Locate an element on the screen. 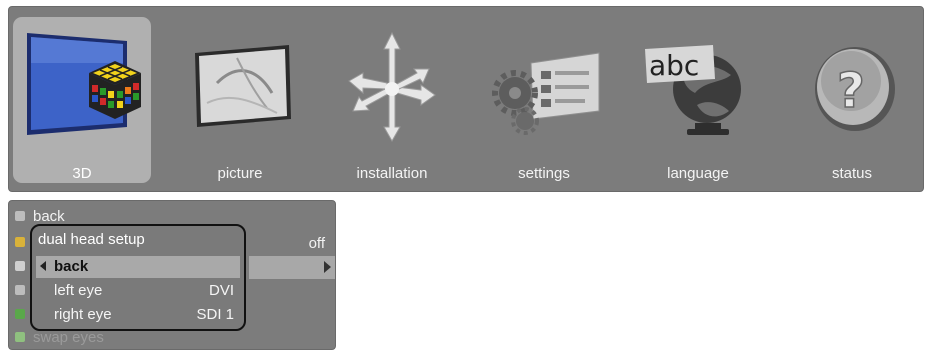  chevron-left-icon is located at coordinates (43, 266).